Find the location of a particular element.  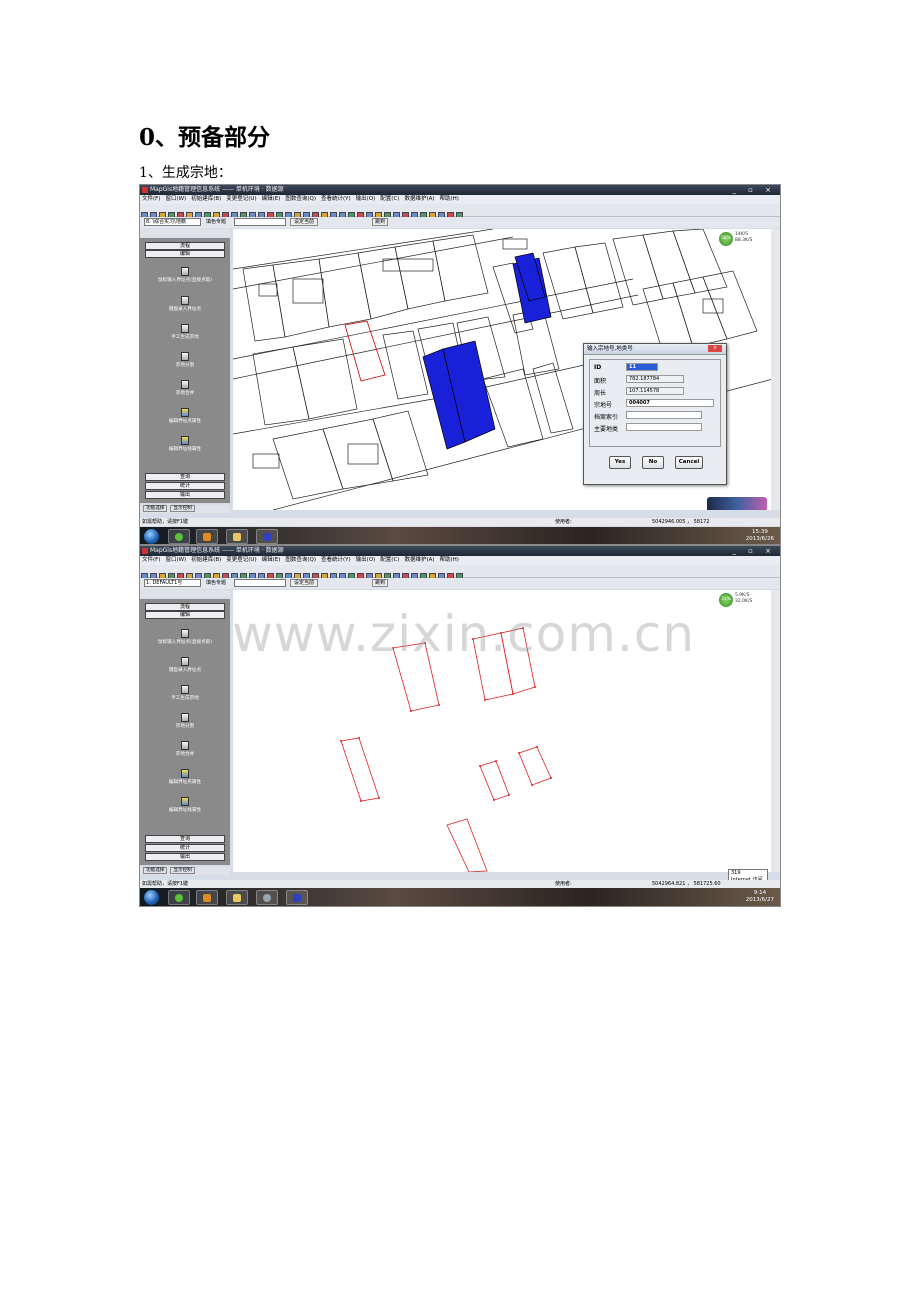

yes-button: Yes is located at coordinates (620, 462).